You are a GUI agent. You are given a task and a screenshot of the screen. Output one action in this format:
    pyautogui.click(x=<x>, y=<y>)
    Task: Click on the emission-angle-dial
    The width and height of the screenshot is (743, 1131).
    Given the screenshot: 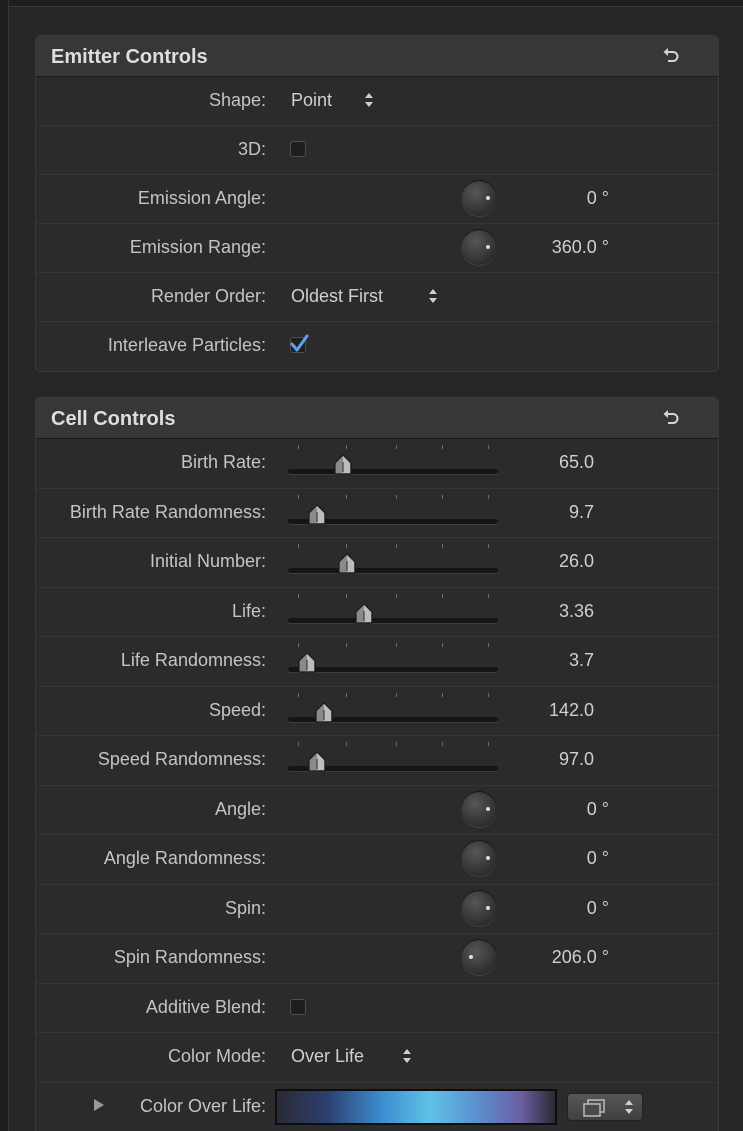 What is the action you would take?
    pyautogui.click(x=479, y=198)
    